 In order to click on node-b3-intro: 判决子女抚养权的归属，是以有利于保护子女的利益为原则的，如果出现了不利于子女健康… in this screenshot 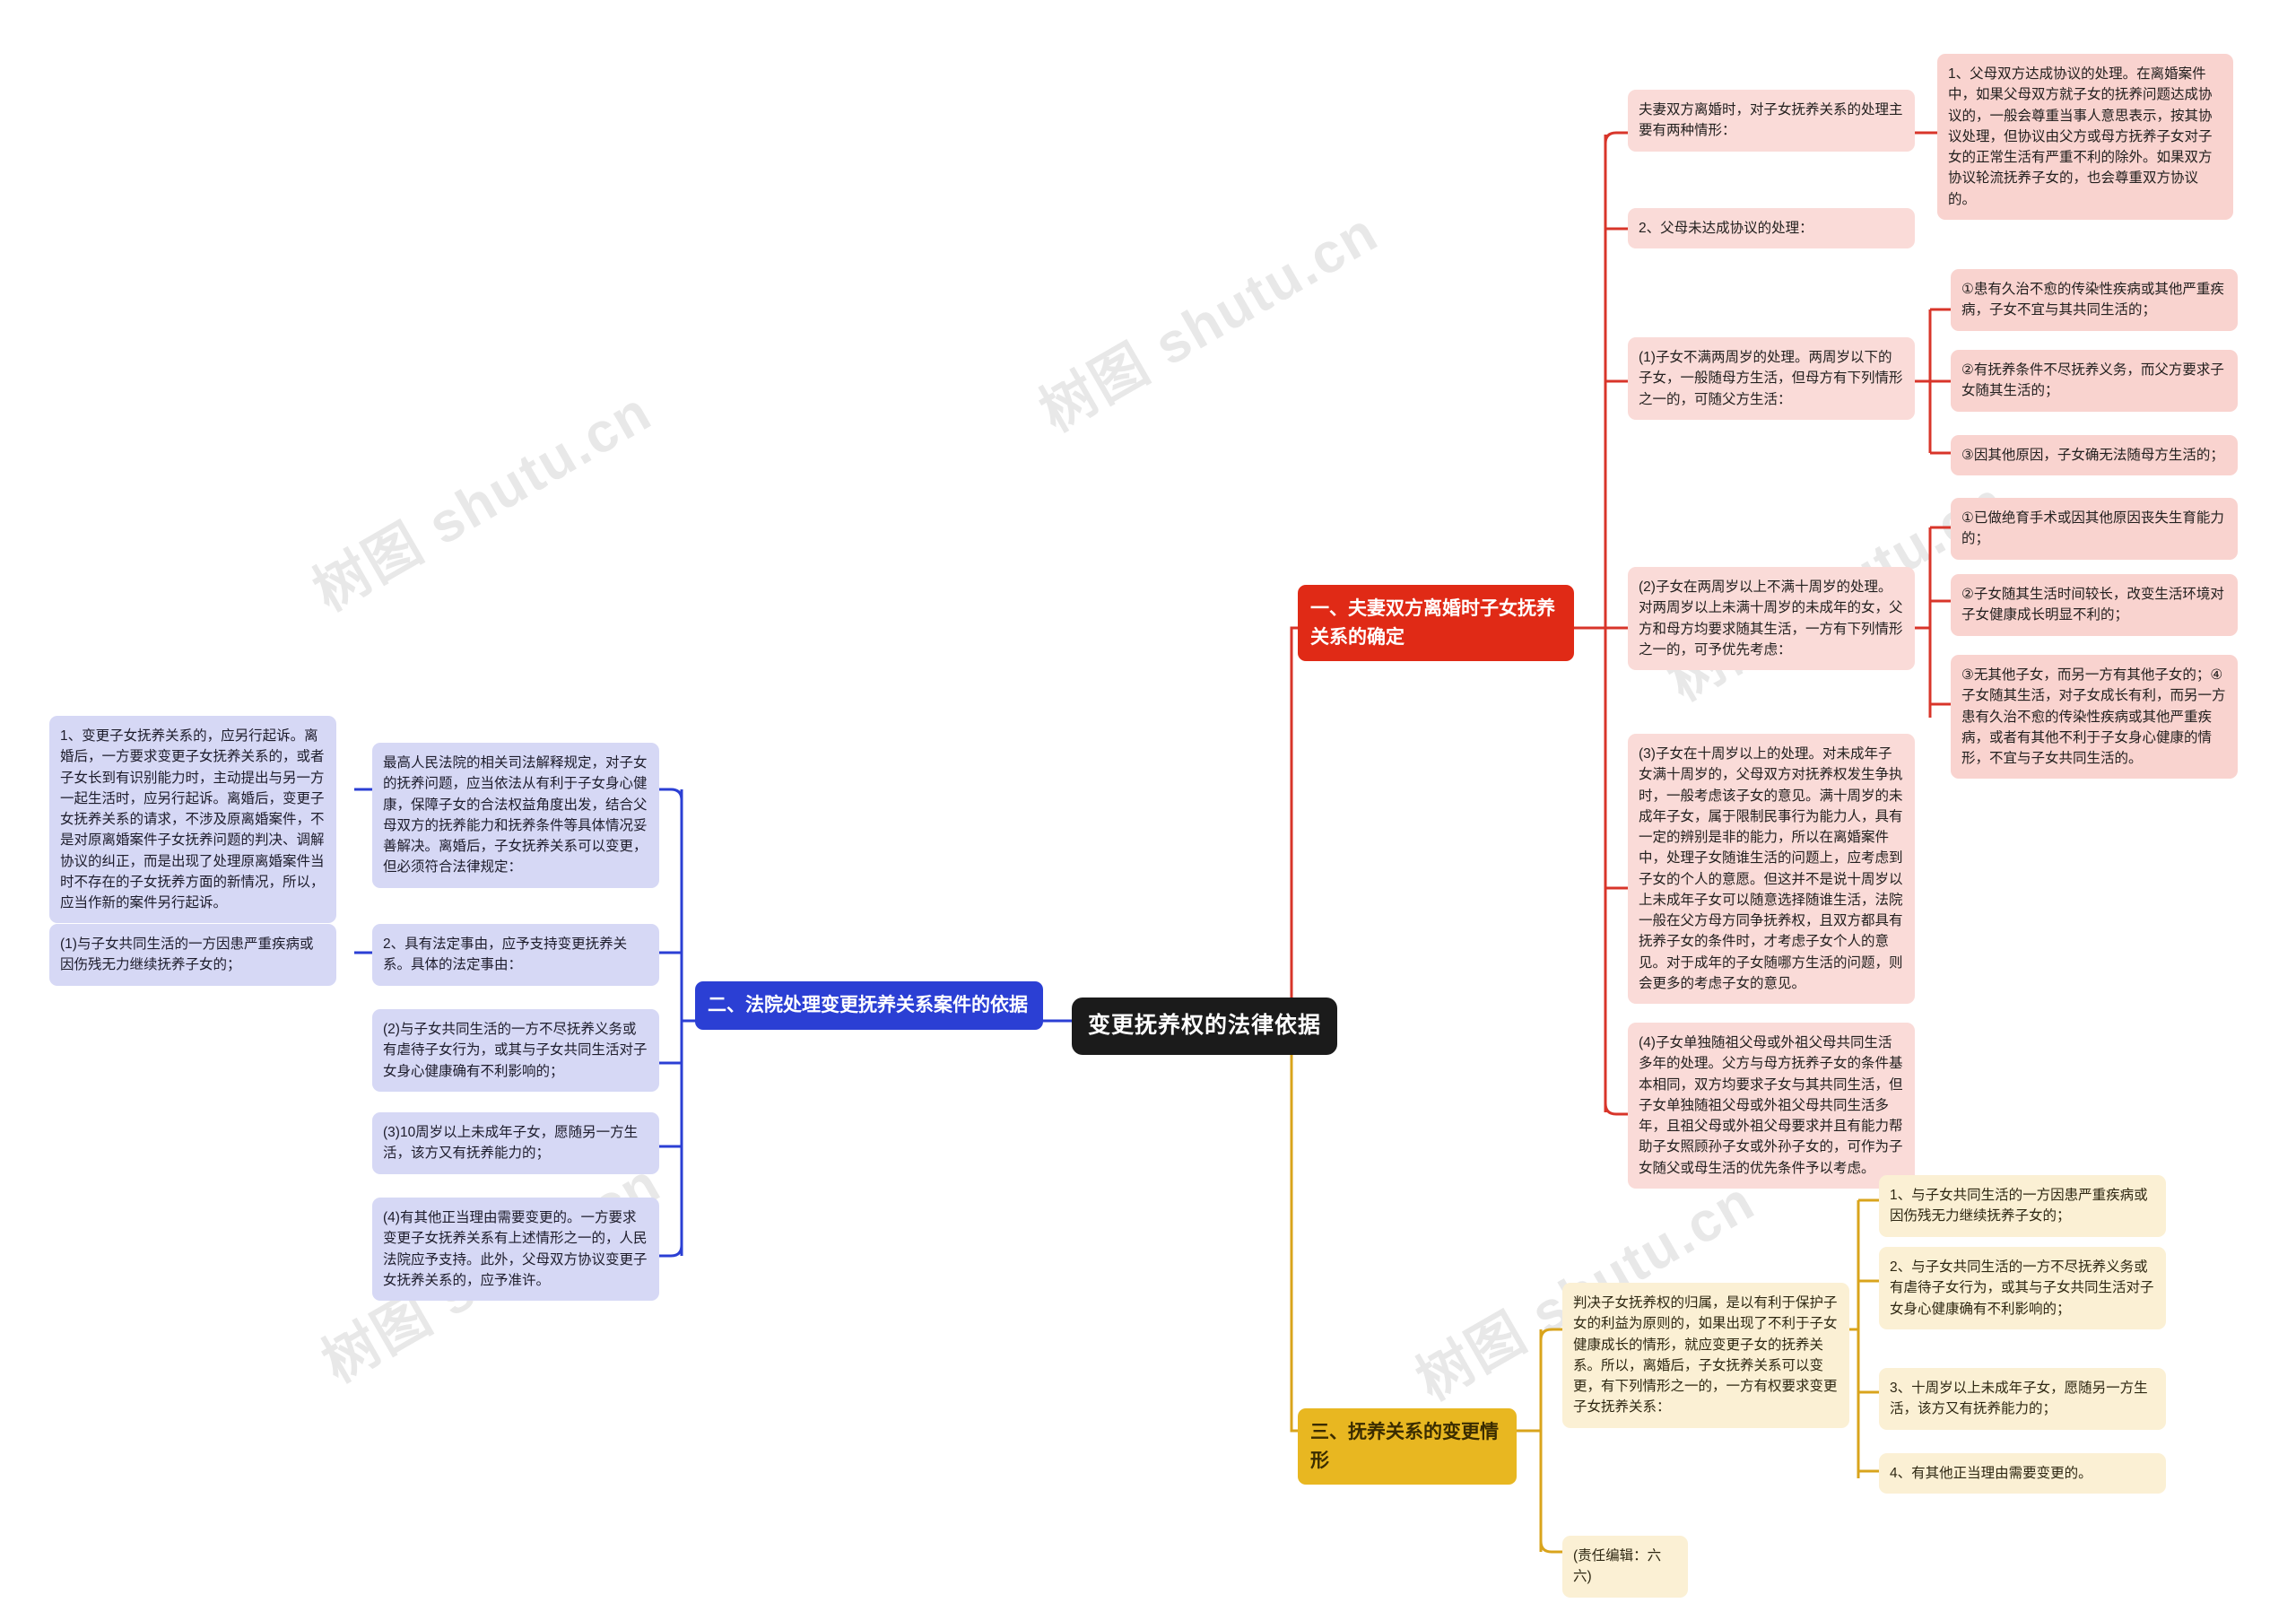, I will do `click(1705, 1356)`.